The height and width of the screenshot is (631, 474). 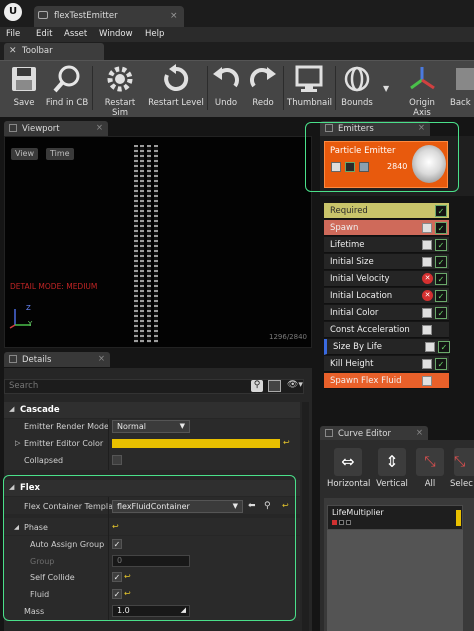 I want to click on curve-z-channel-icon, so click(x=348, y=522).